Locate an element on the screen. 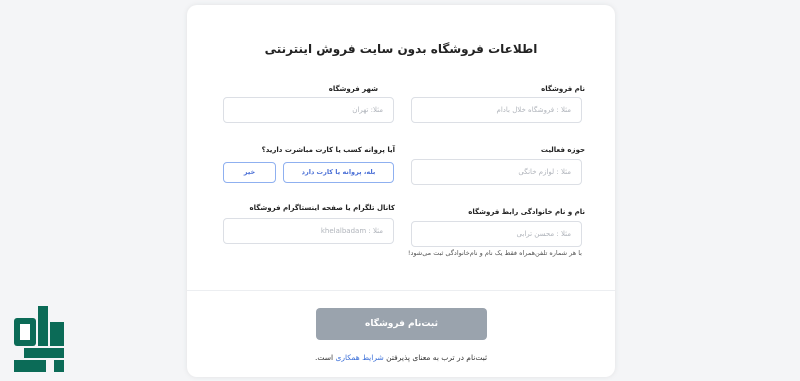  license-question: آیا پروانه کسب یا کارت مباشرت دارید؟ is located at coordinates (328, 150).